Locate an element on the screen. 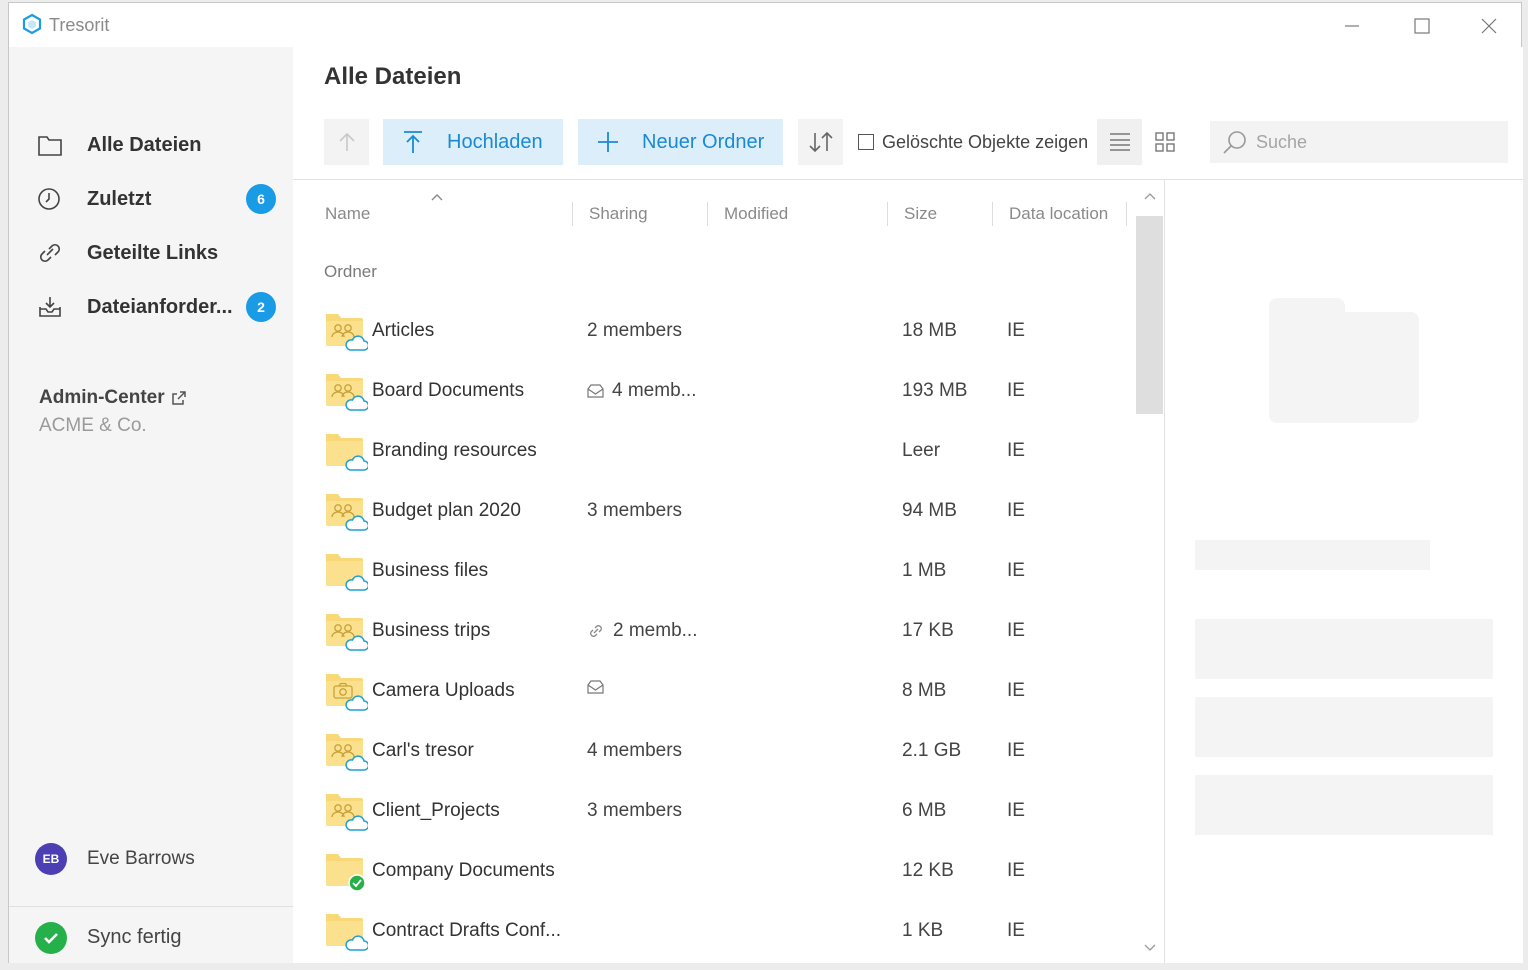 Image resolution: width=1528 pixels, height=970 pixels. table-row: Business files 1 MB IE is located at coordinates (718, 572).